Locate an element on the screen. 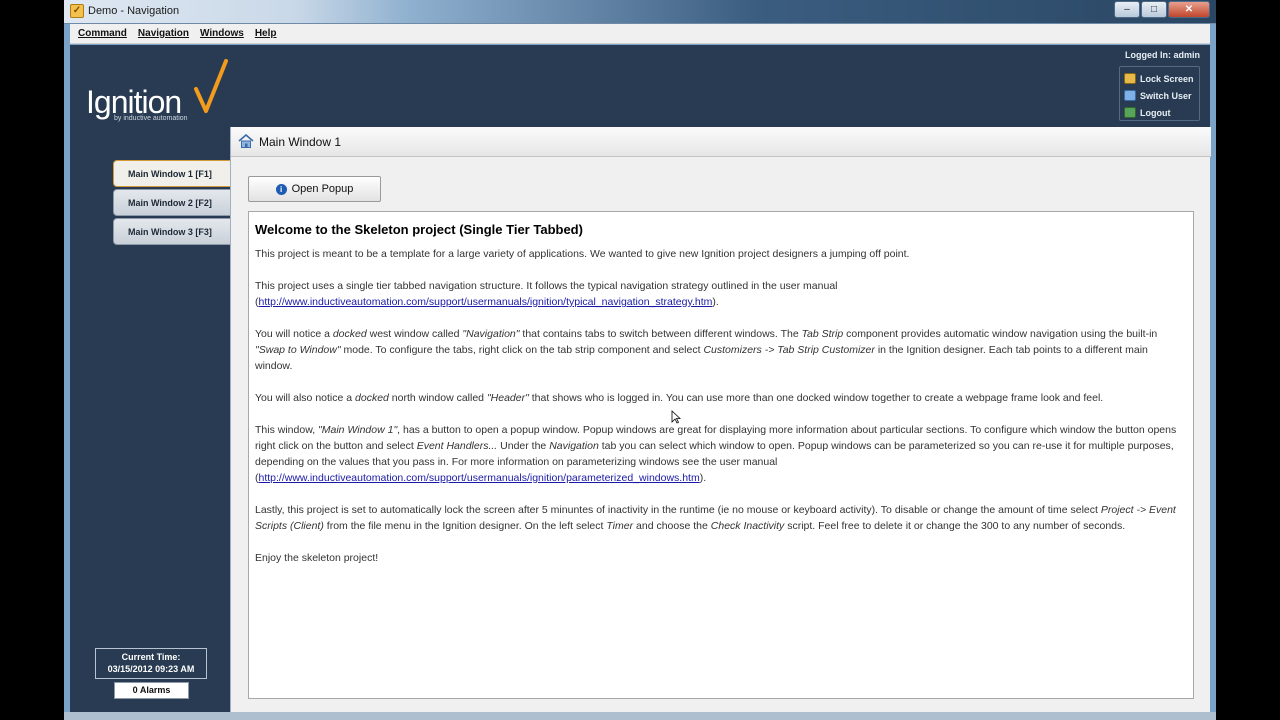 This screenshot has width=1280, height=720. open-popup-button: i Open Popup is located at coordinates (314, 189).